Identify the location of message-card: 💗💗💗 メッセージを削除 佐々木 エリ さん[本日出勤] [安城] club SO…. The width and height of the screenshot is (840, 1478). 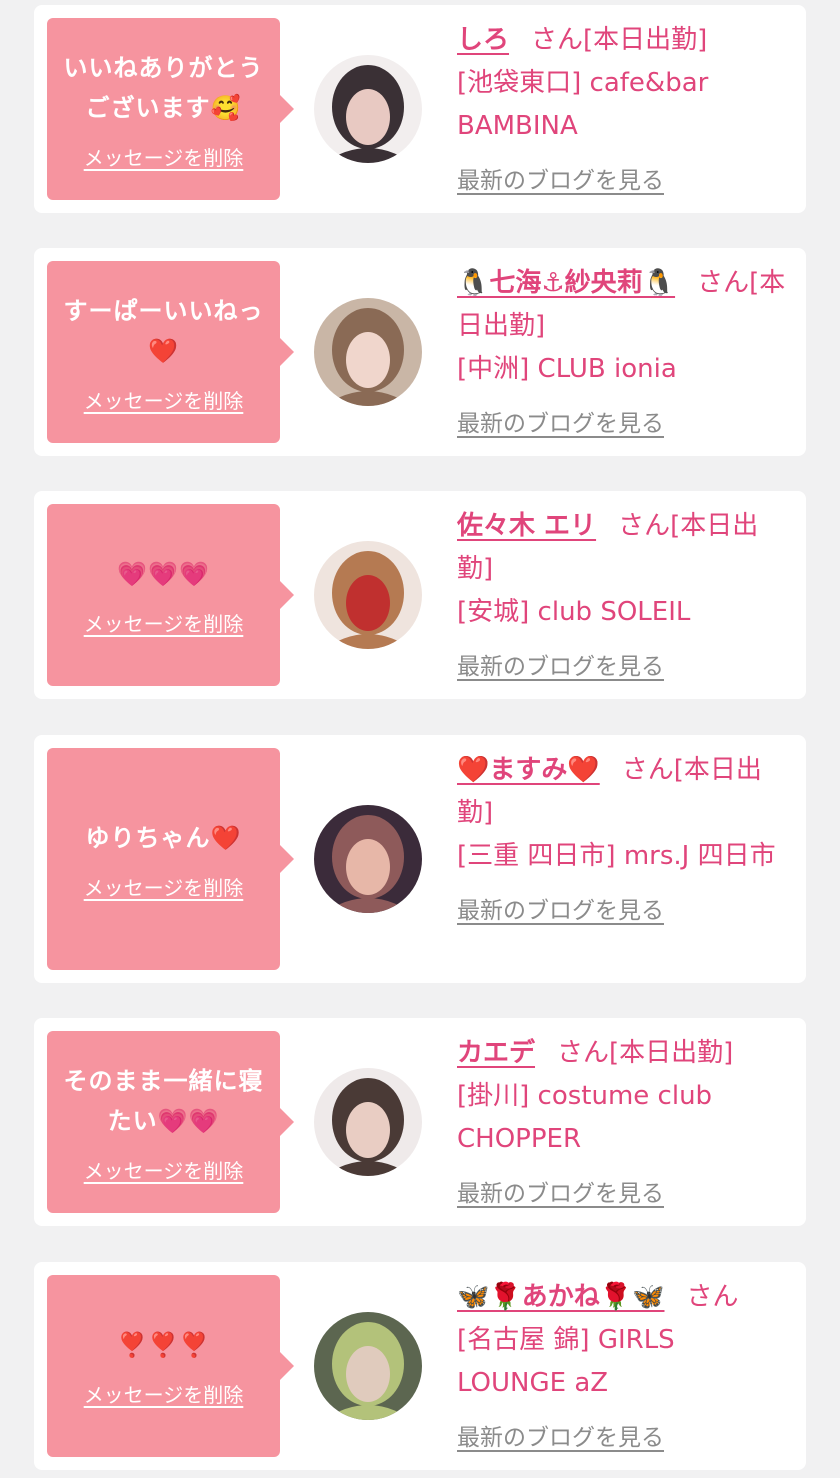
(420, 595).